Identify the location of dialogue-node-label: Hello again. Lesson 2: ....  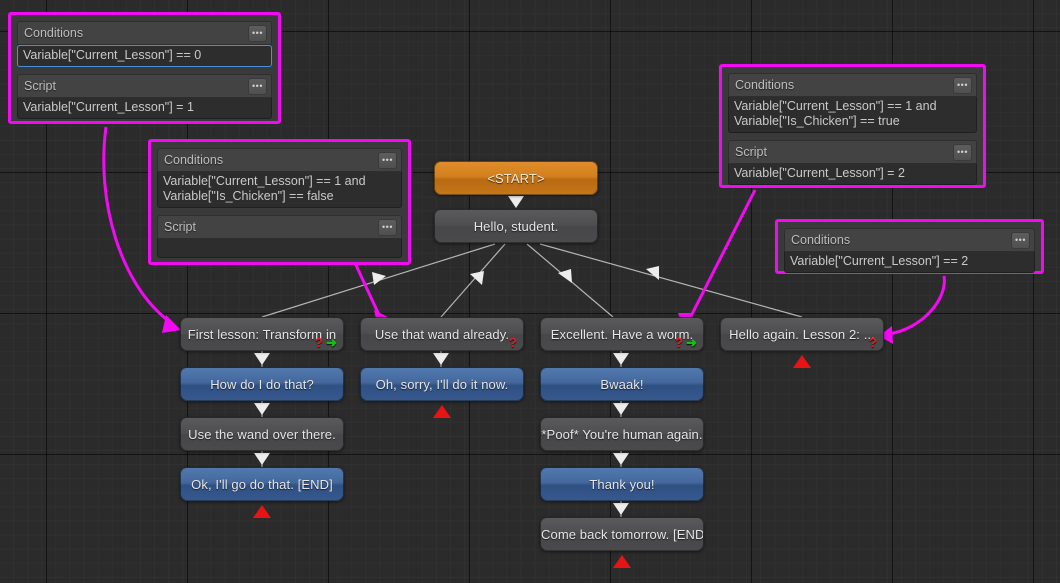
(802, 334).